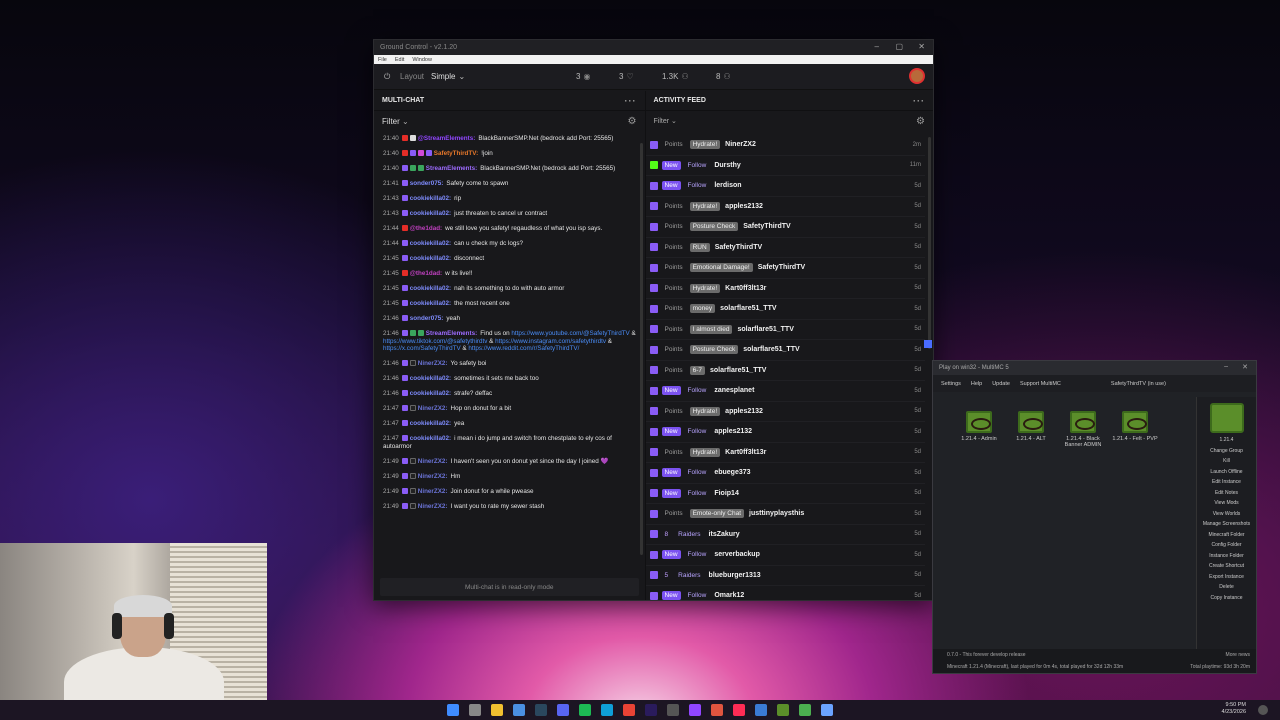 The width and height of the screenshot is (1280, 720). Describe the element at coordinates (456, 153) in the screenshot. I see `chat-username: SafetyThirdTV:` at that location.